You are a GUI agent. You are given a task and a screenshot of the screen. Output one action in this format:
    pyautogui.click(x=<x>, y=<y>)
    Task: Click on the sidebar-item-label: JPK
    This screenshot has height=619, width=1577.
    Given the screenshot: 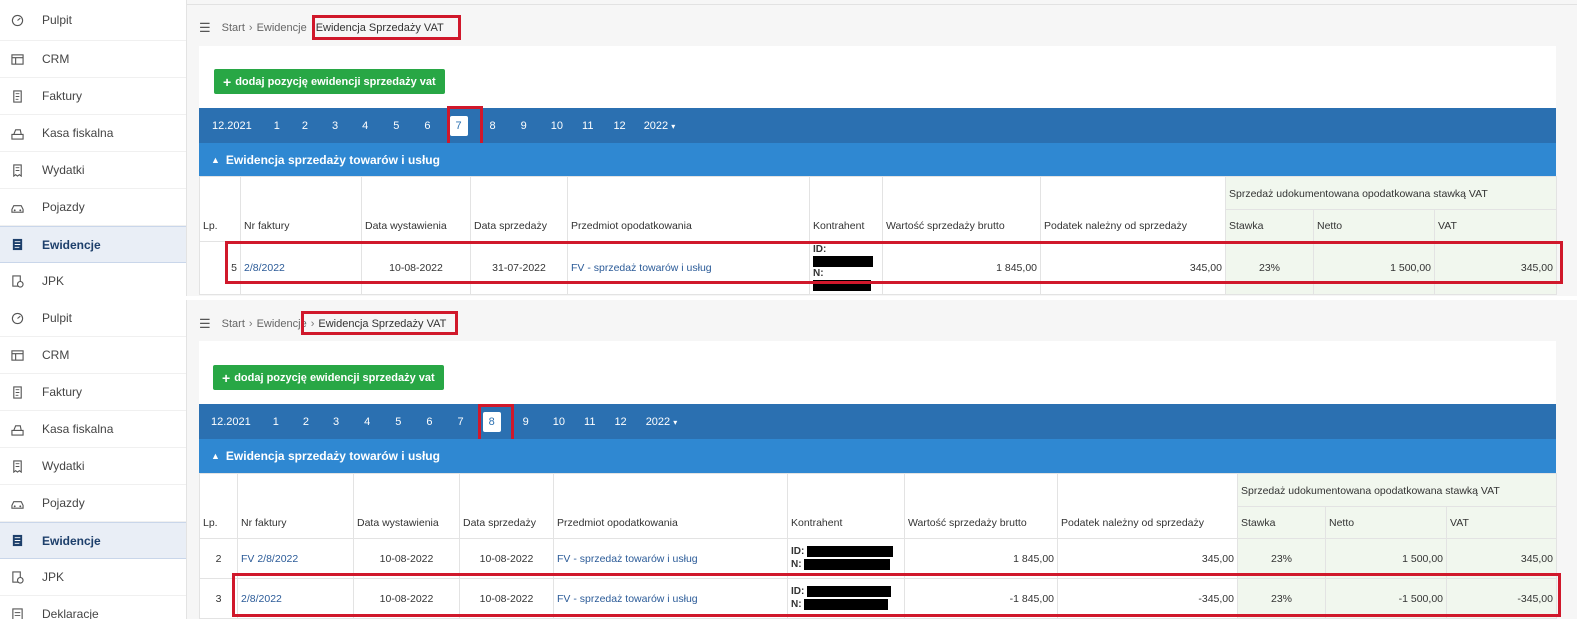 What is the action you would take?
    pyautogui.click(x=53, y=577)
    